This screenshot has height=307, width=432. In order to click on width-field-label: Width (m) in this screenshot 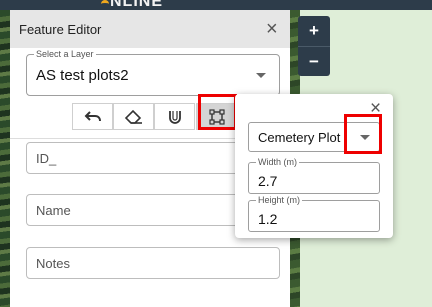, I will do `click(277, 162)`.